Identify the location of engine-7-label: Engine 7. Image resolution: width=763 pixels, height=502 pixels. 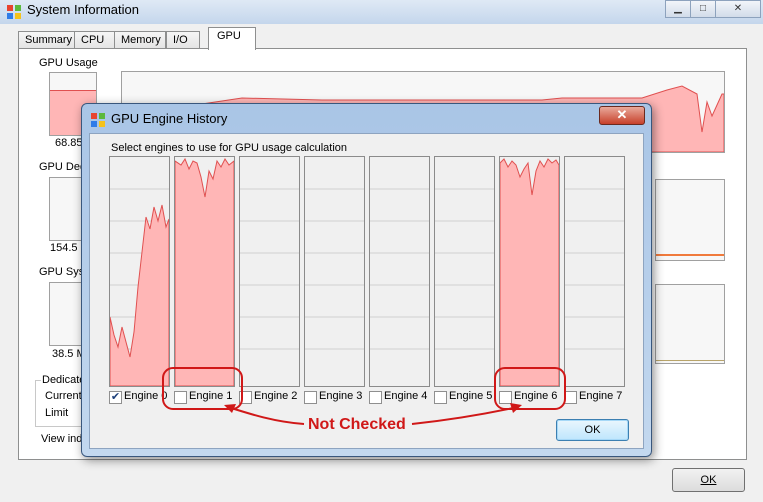
(601, 396).